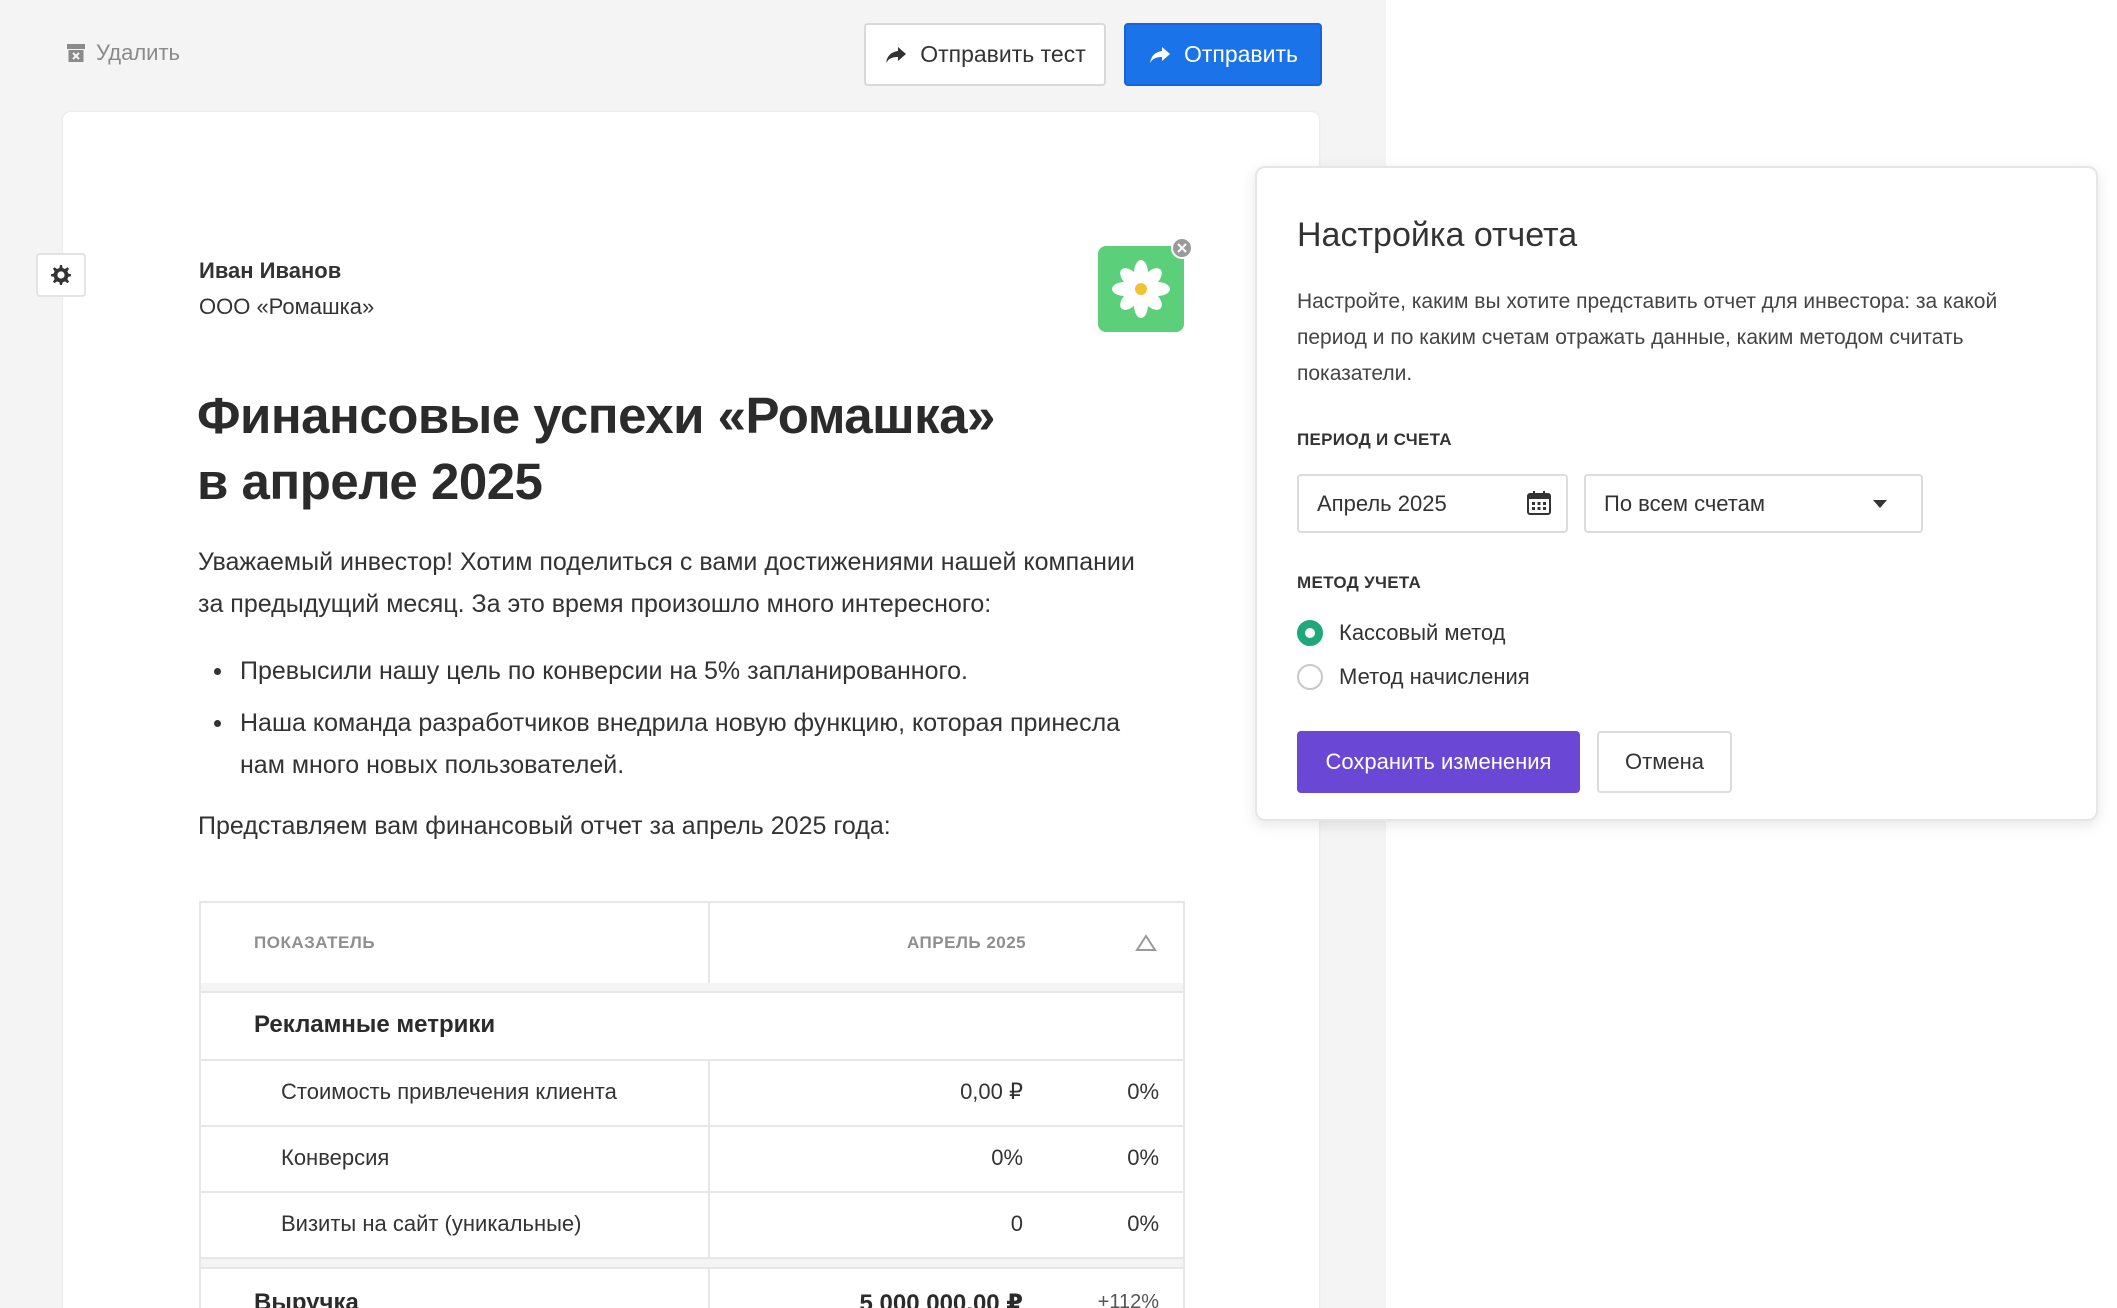  What do you see at coordinates (1016, 1223) in the screenshot?
I see `row-value: 0` at bounding box center [1016, 1223].